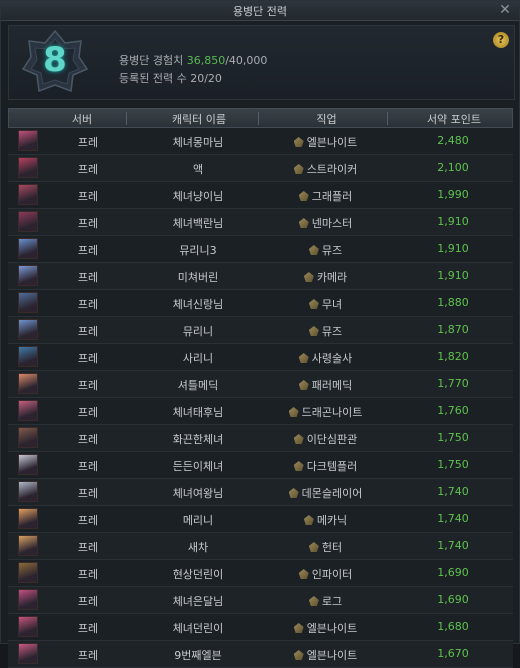 The image size is (520, 668). I want to click on table-row: 프레 체녀태후님 드래곤나이트 1,760, so click(260, 411).